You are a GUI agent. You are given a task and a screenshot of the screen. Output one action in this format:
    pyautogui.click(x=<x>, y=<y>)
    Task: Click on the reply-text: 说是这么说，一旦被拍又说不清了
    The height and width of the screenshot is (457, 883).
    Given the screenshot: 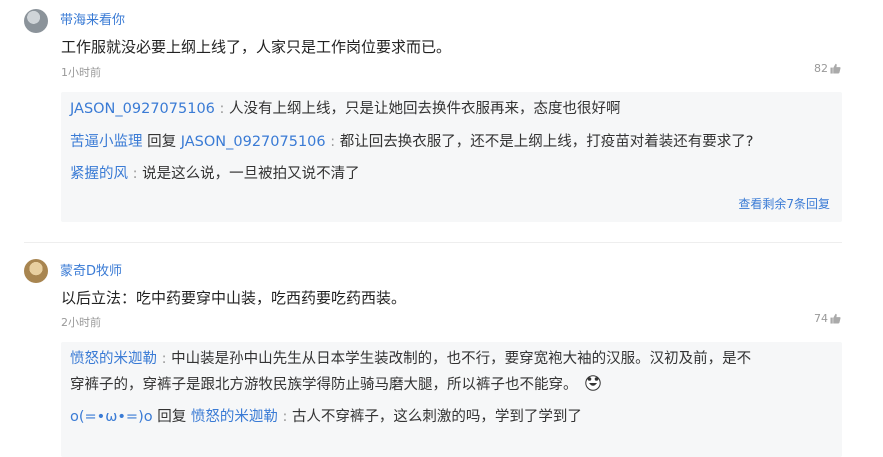 What is the action you would take?
    pyautogui.click(x=251, y=174)
    